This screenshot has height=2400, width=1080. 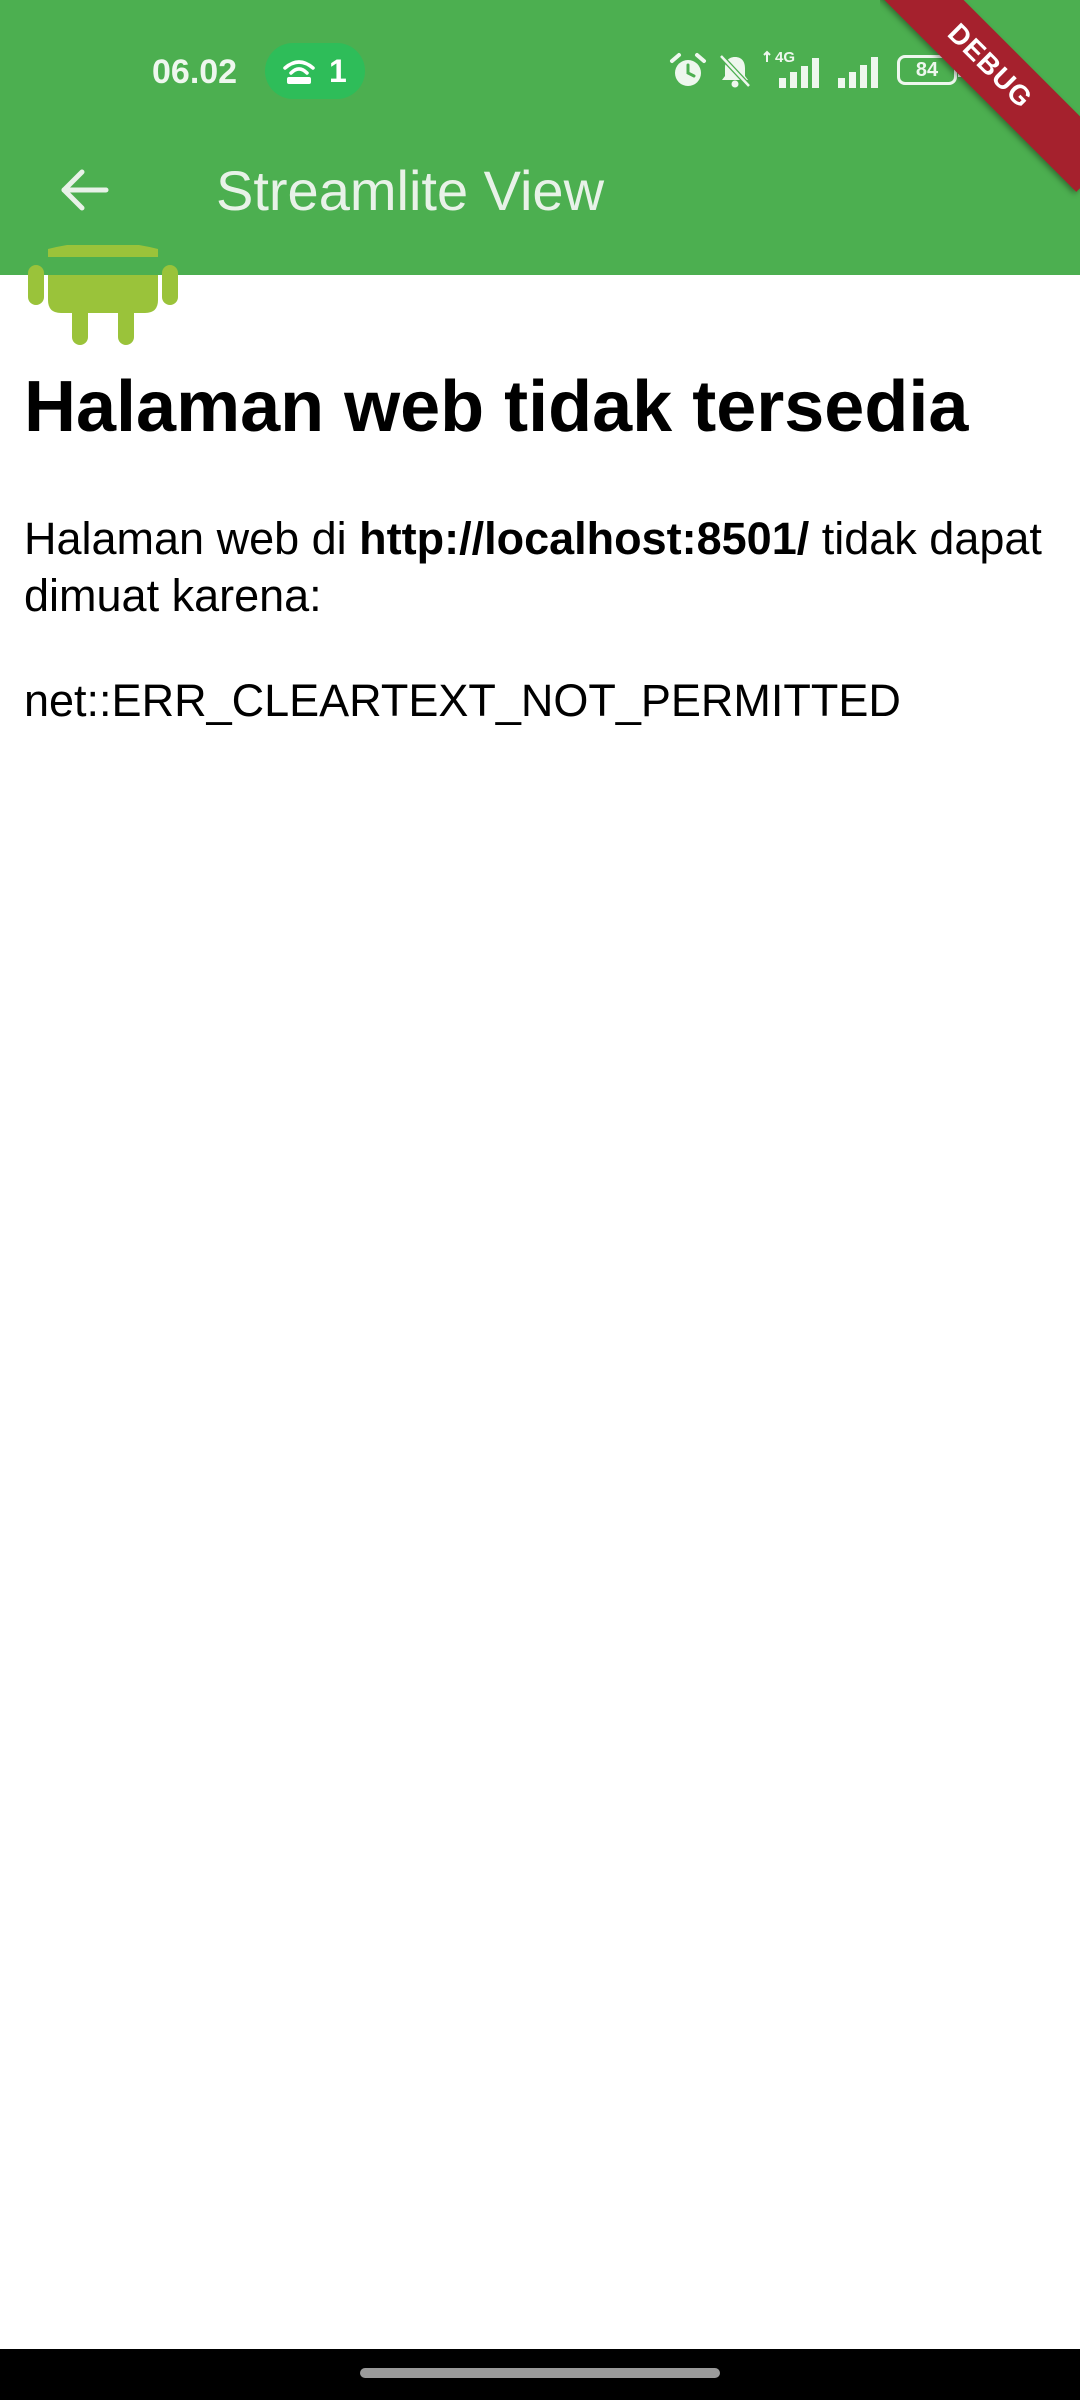 What do you see at coordinates (858, 72) in the screenshot?
I see `signal-icon` at bounding box center [858, 72].